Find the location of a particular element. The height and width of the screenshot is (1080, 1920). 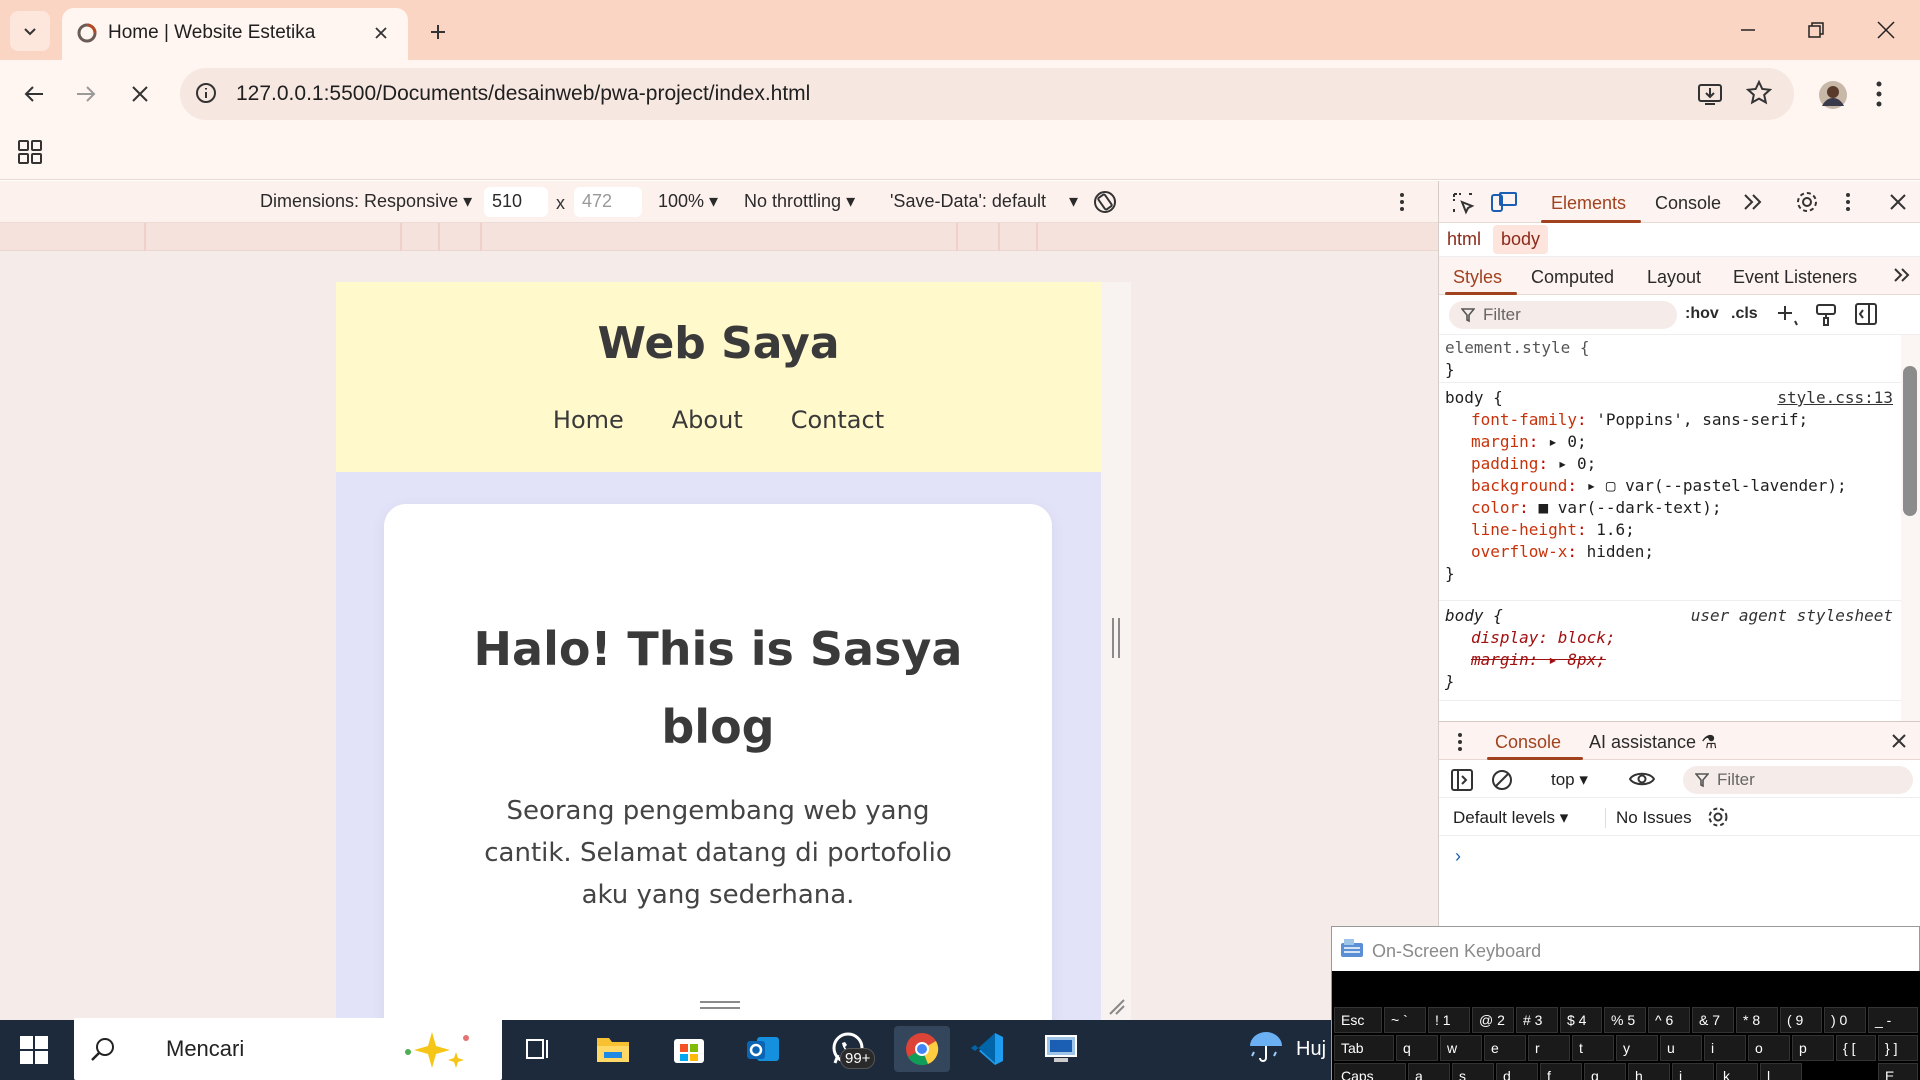

rotate-icon is located at coordinates (1105, 202).